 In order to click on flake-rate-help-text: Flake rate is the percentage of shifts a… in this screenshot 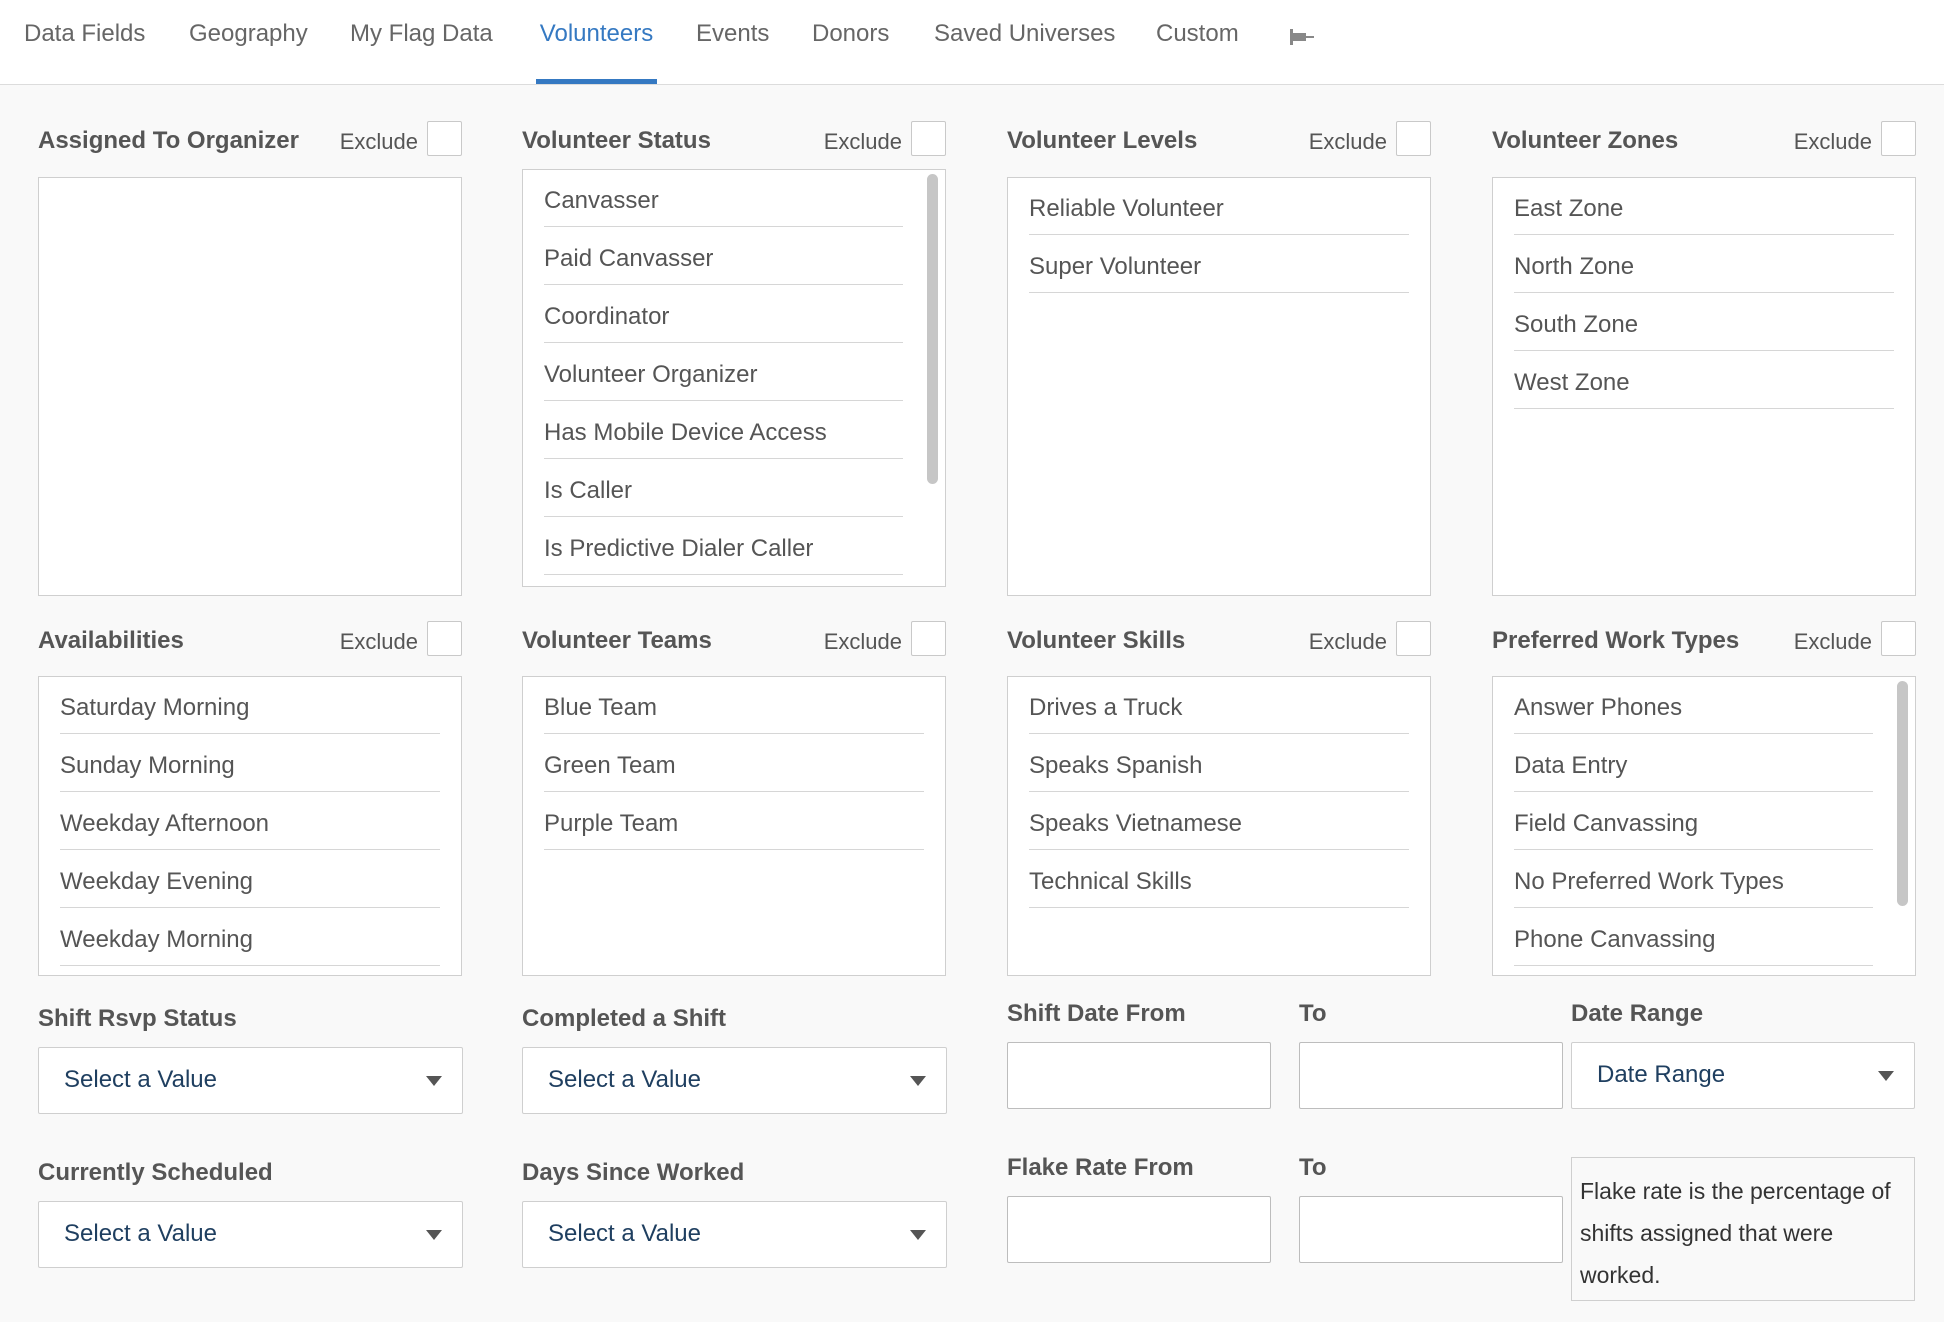, I will do `click(1743, 1229)`.